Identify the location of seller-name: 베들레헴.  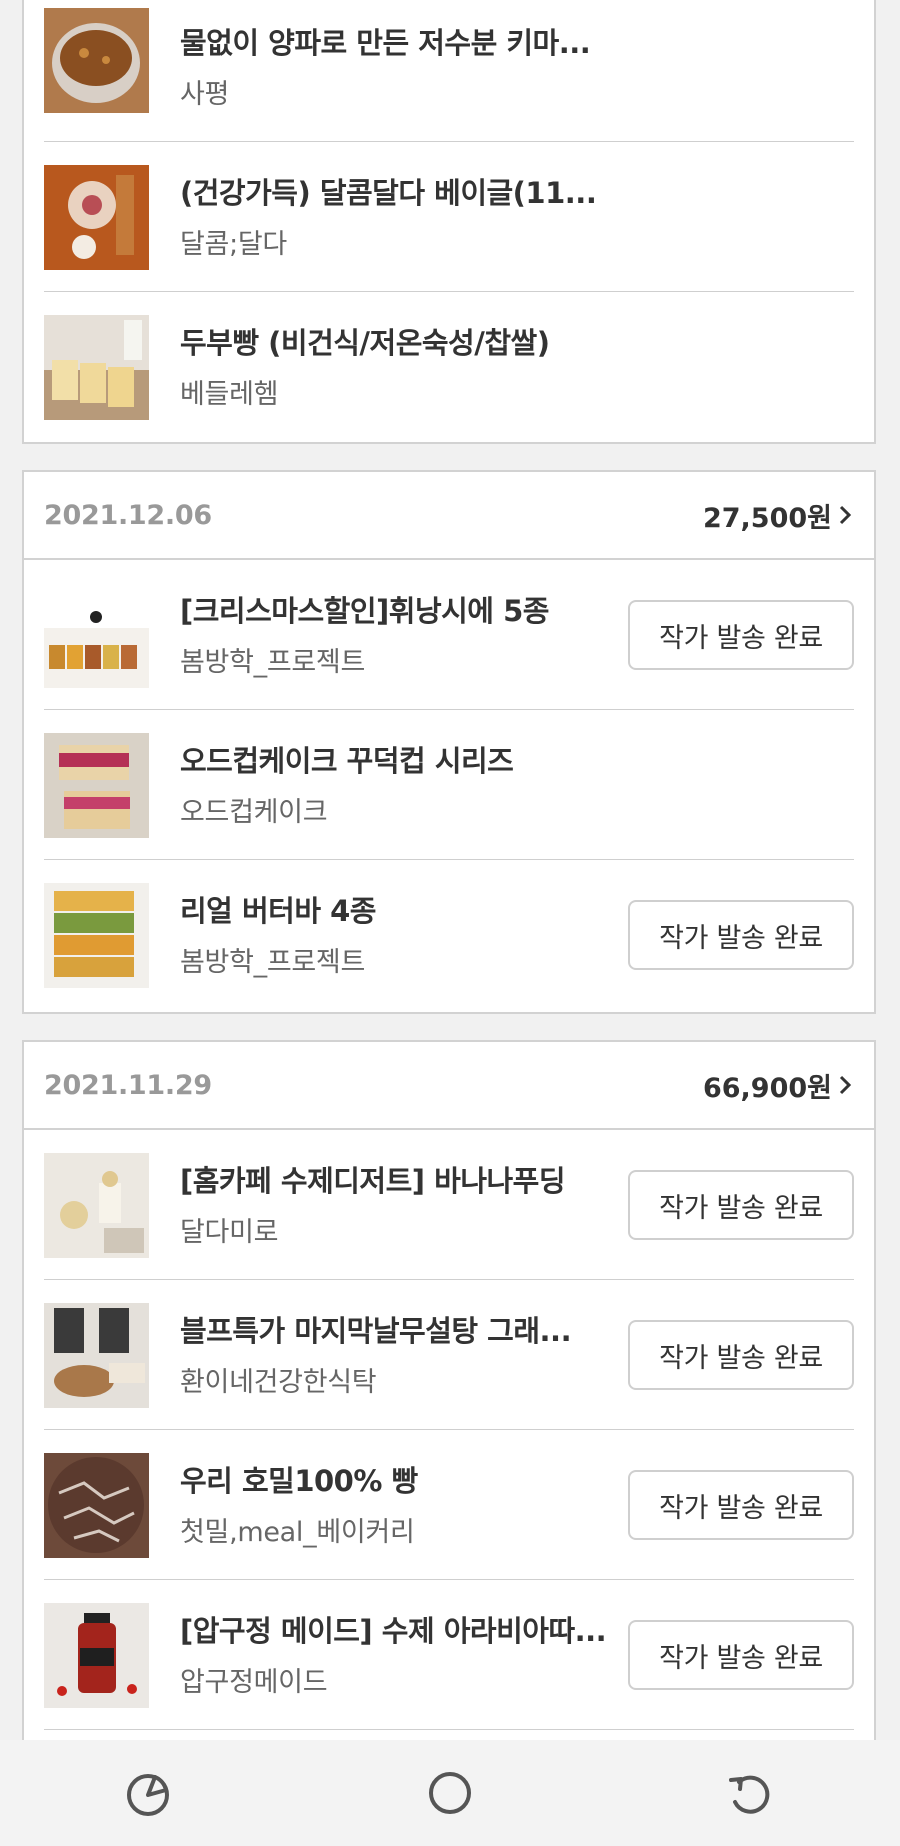
(229, 394).